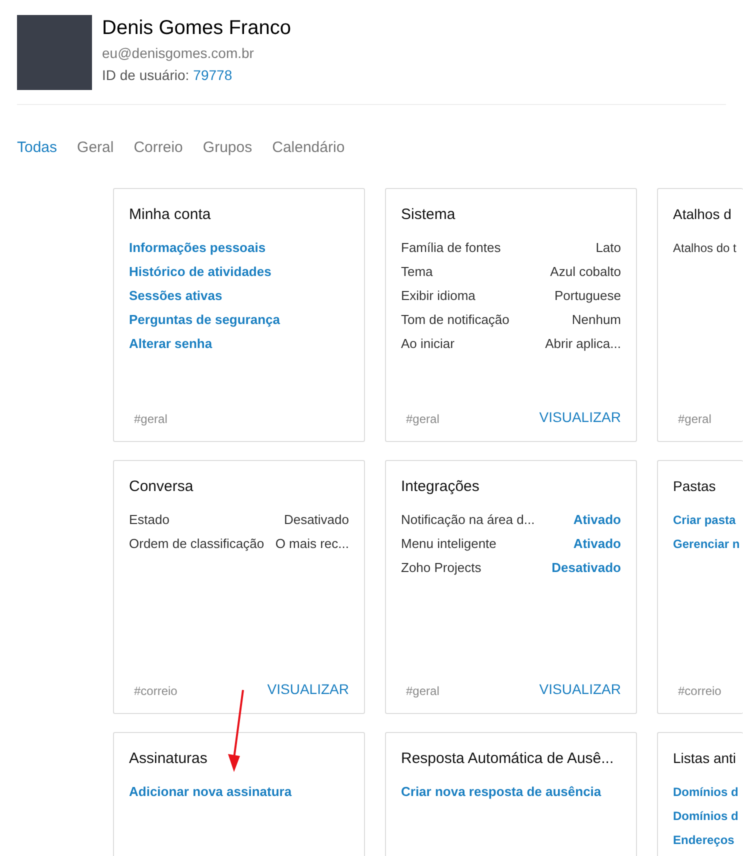 This screenshot has height=856, width=743. I want to click on settings-link: Informações pessoais, so click(239, 248).